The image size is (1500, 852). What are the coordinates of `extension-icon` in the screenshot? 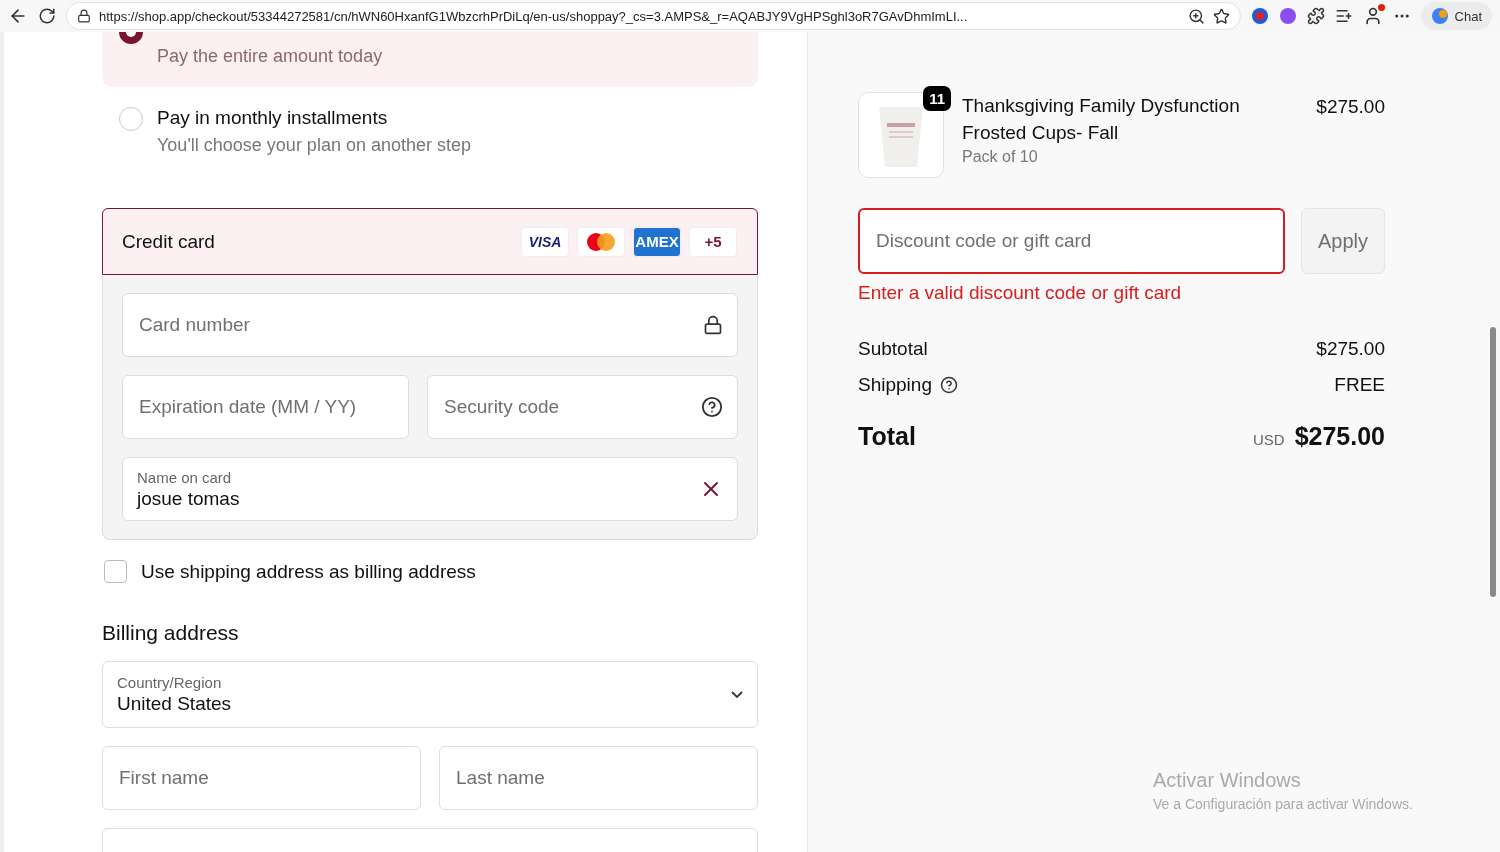 It's located at (1287, 16).